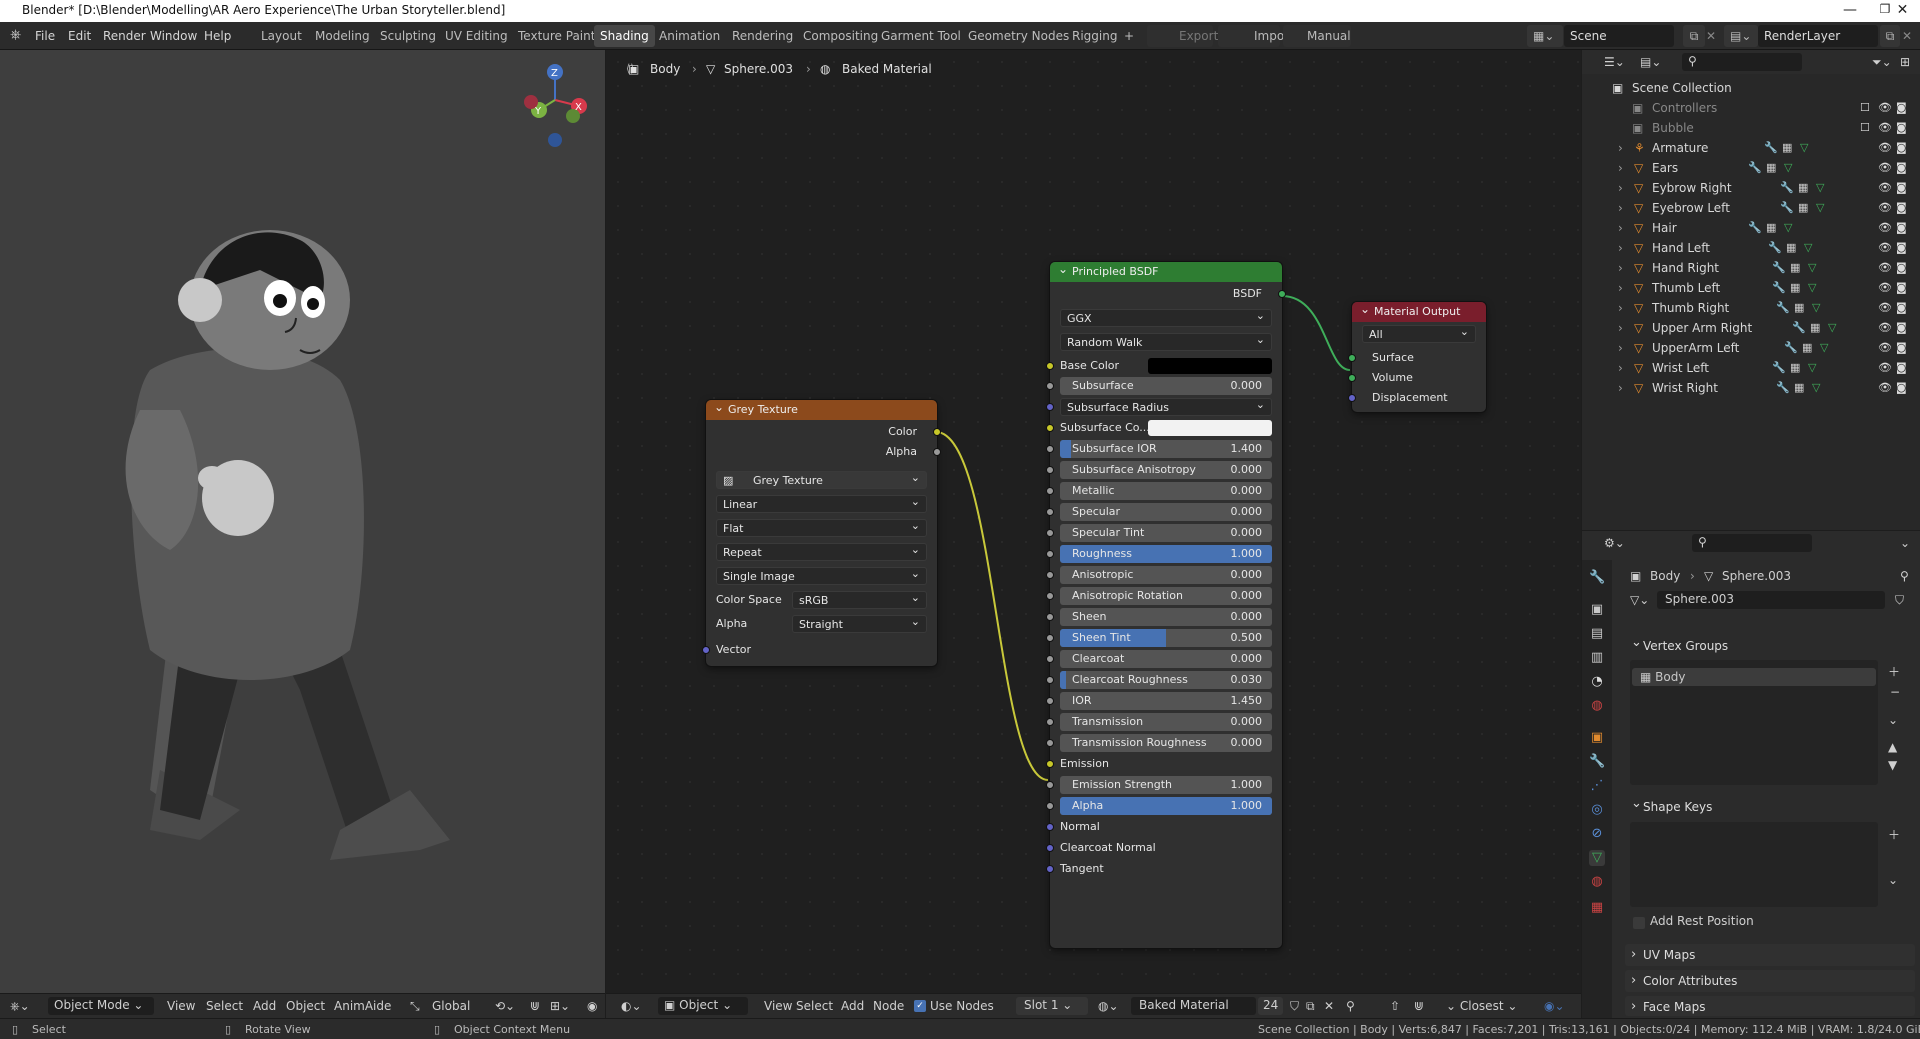  Describe the element at coordinates (1052, 1006) in the screenshot. I see `slot-dropdown: Slot 1 ⌄` at that location.